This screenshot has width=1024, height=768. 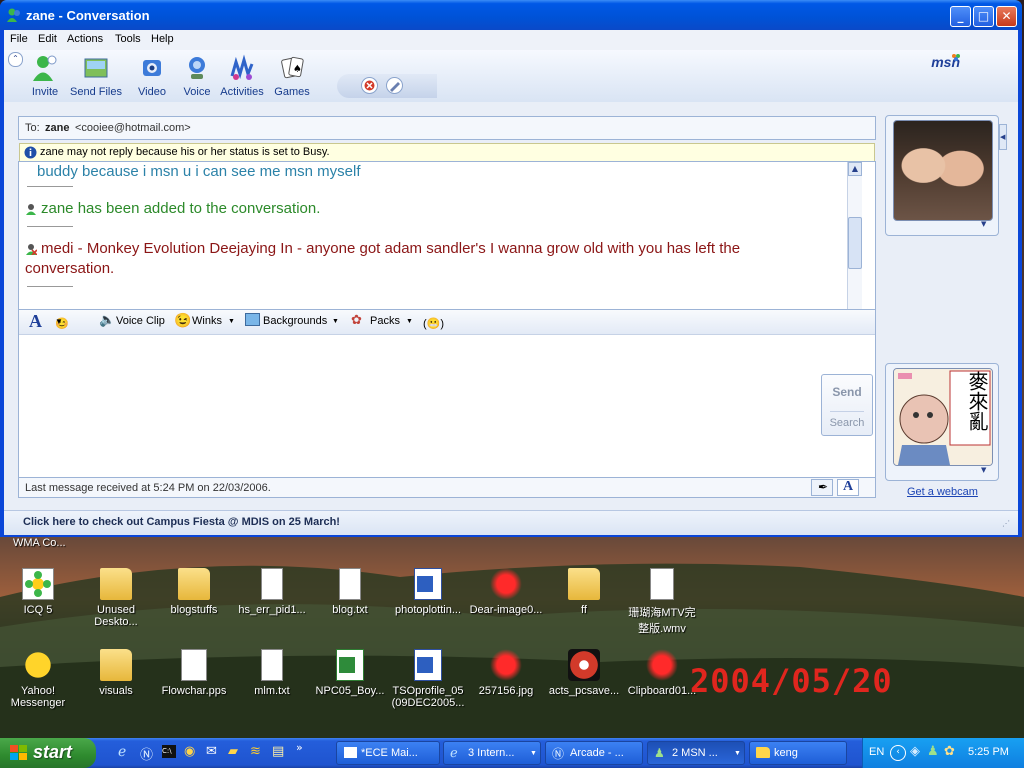 What do you see at coordinates (419, 405) in the screenshot?
I see `message-input` at bounding box center [419, 405].